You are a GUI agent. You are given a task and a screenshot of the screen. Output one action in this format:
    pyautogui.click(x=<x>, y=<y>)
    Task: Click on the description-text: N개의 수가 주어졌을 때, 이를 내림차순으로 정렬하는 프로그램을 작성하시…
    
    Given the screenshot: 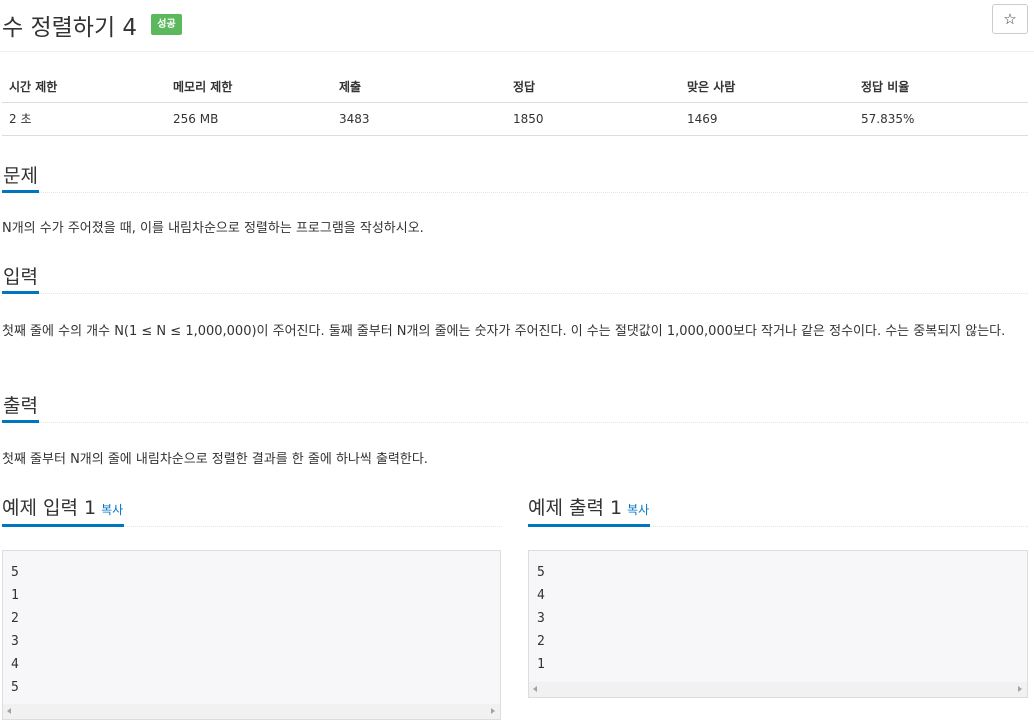 What is the action you would take?
    pyautogui.click(x=213, y=228)
    